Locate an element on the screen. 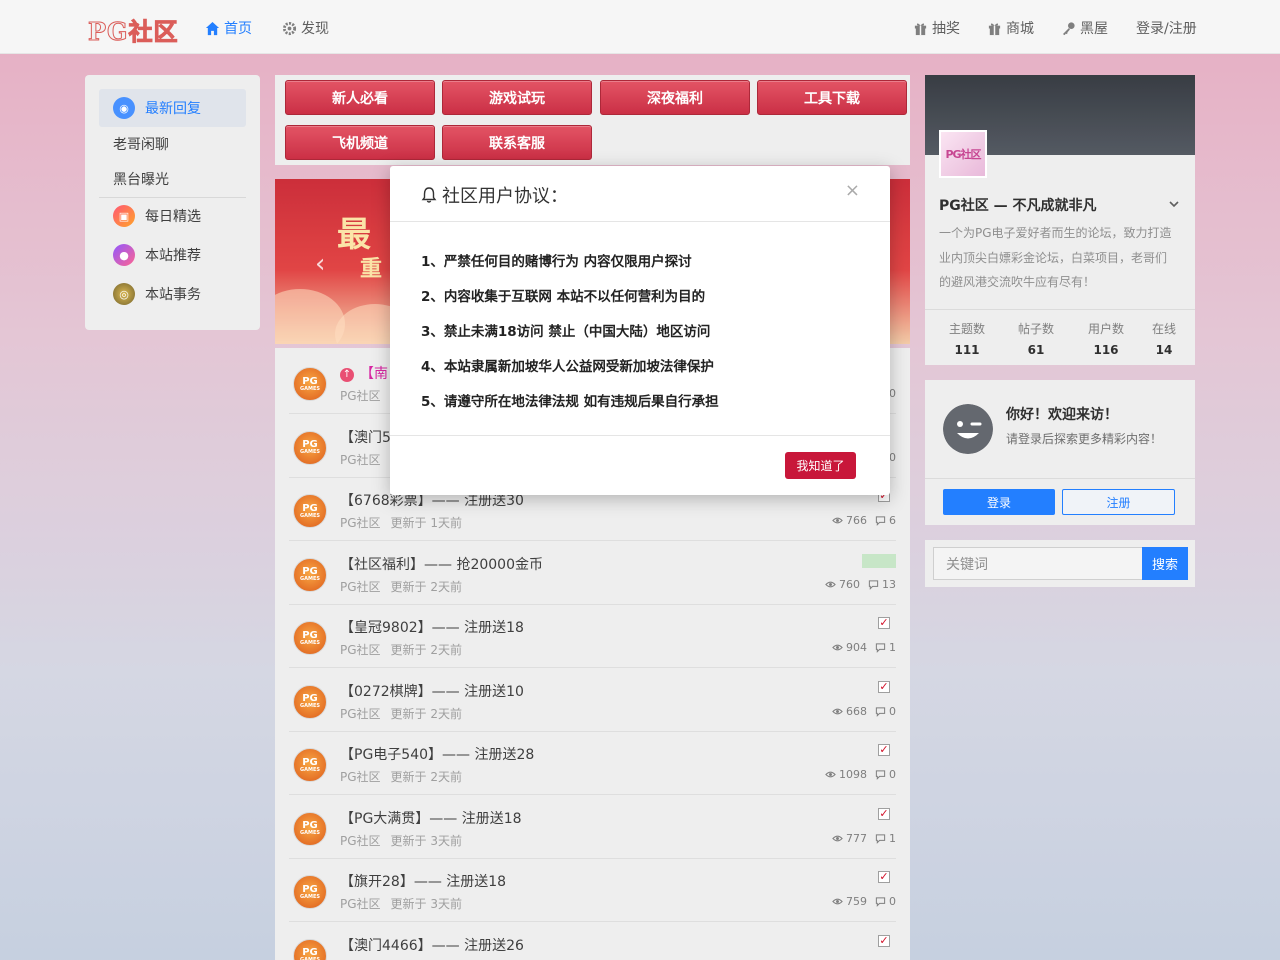  rule-item: 2、内容收集于互联网 本站不以任何营利为目的 is located at coordinates (563, 297).